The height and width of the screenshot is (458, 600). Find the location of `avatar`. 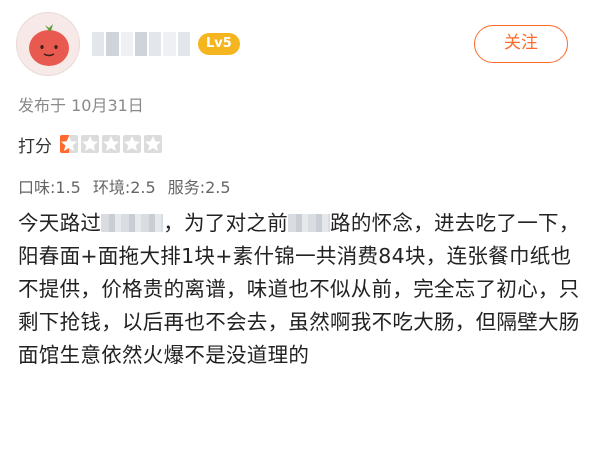

avatar is located at coordinates (48, 44).